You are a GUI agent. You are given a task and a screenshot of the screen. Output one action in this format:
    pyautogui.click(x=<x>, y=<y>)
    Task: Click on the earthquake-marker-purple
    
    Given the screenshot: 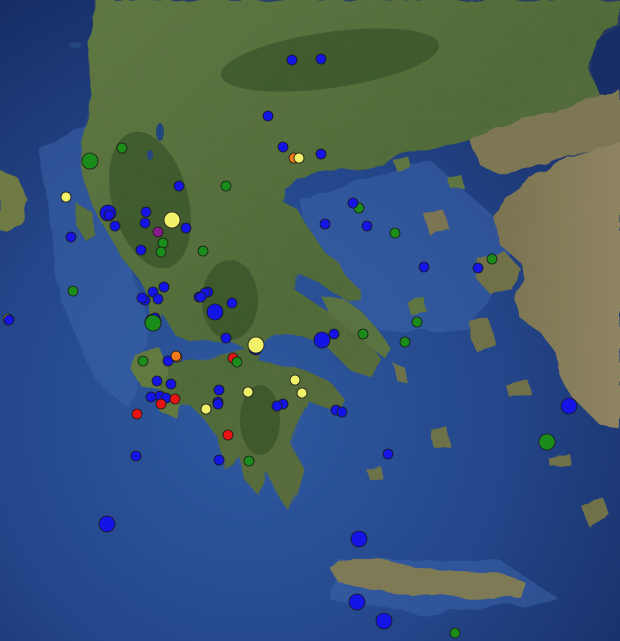 What is the action you would take?
    pyautogui.click(x=158, y=232)
    